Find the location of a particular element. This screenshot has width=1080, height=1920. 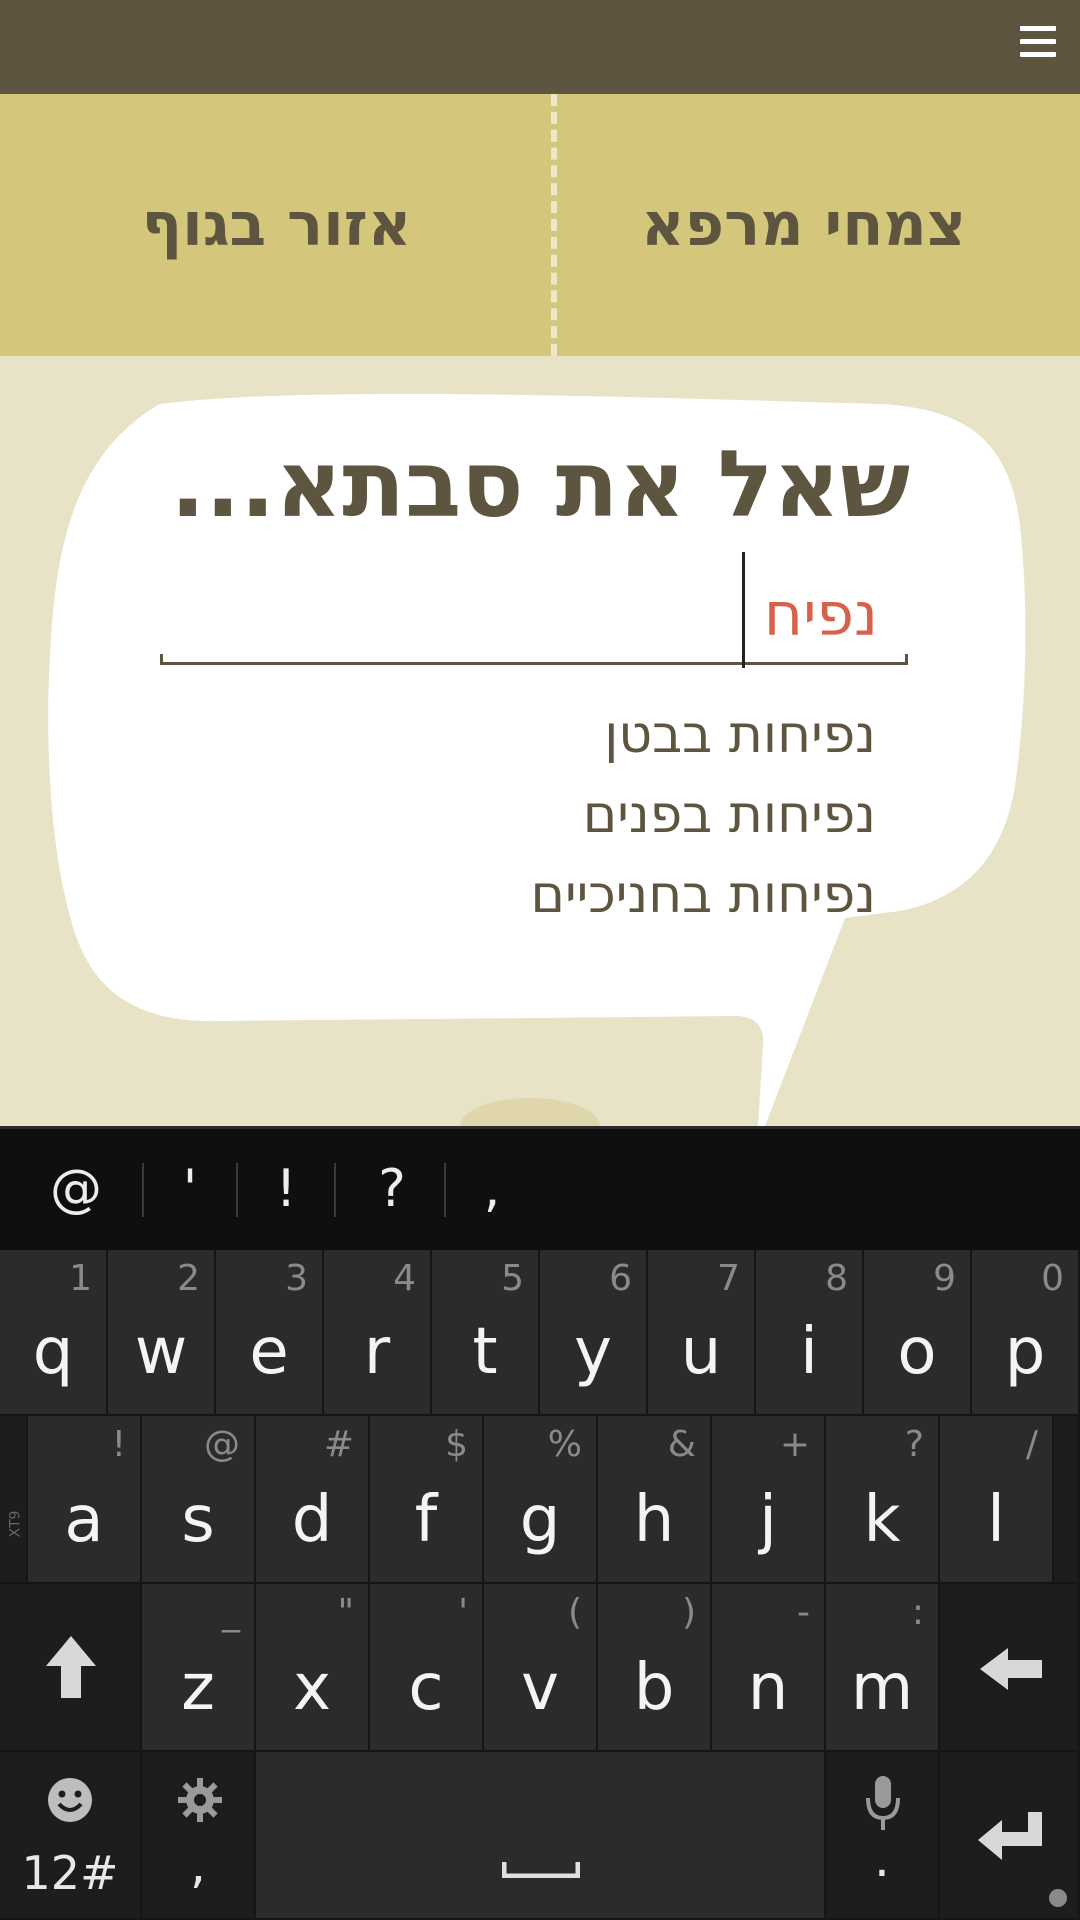

key-label: k is located at coordinates (882, 1520).